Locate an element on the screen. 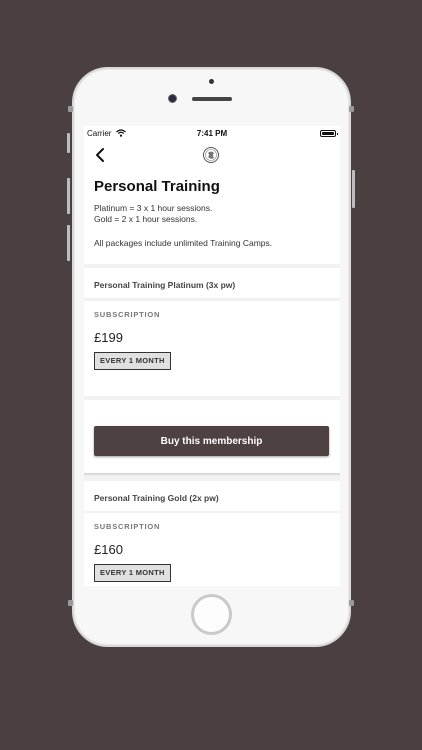 Image resolution: width=422 pixels, height=750 pixels. description-line: Gold = 2 x 1 hour sessions. is located at coordinates (146, 219).